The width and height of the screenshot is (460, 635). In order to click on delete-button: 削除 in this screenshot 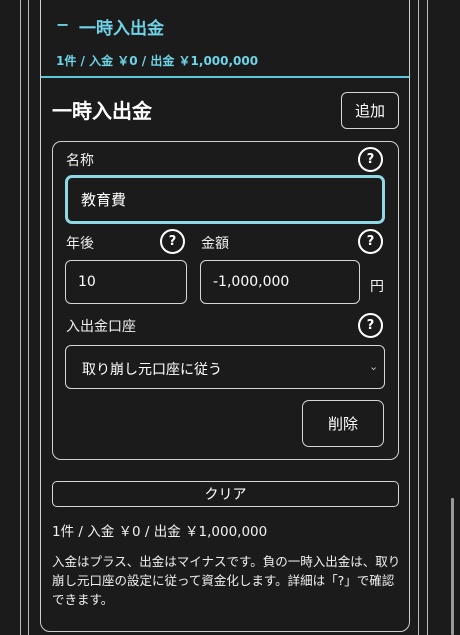, I will do `click(343, 423)`.